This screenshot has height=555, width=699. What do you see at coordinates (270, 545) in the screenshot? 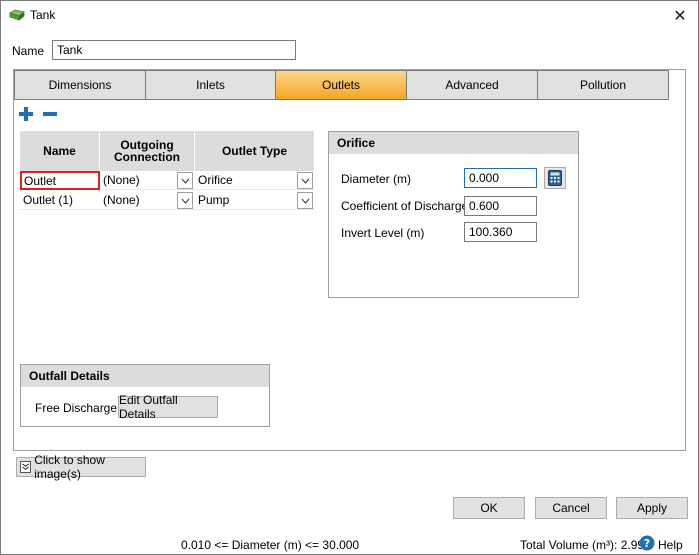
I see `range-hint: 0.010 <= Diameter (m) <= 30.000` at bounding box center [270, 545].